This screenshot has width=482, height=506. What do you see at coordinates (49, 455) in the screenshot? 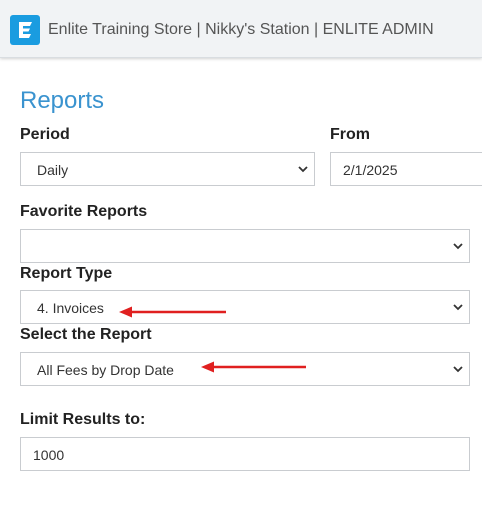
I see `limit-results-value: 1000` at bounding box center [49, 455].